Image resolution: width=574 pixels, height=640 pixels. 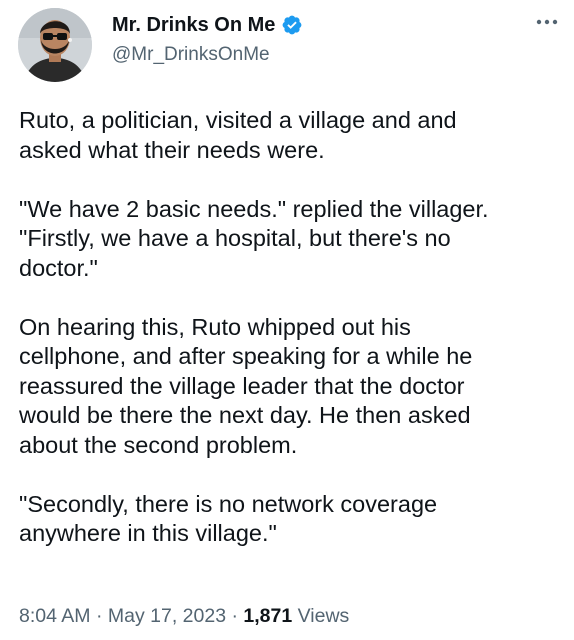 I want to click on more-options-button, so click(x=547, y=22).